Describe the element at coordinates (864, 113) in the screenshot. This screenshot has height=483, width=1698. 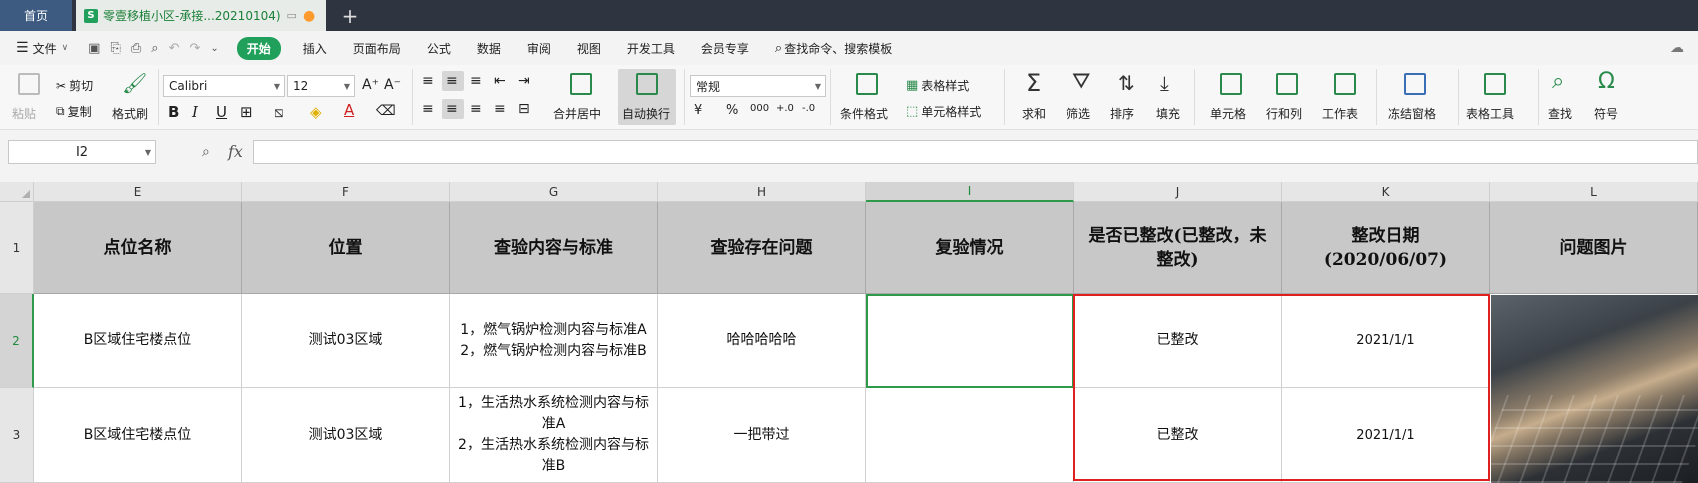
I see `conditional-format-button: 条件格式` at that location.